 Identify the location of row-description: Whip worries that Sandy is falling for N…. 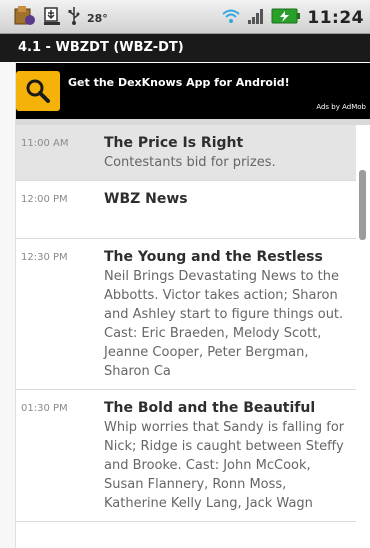
(224, 465).